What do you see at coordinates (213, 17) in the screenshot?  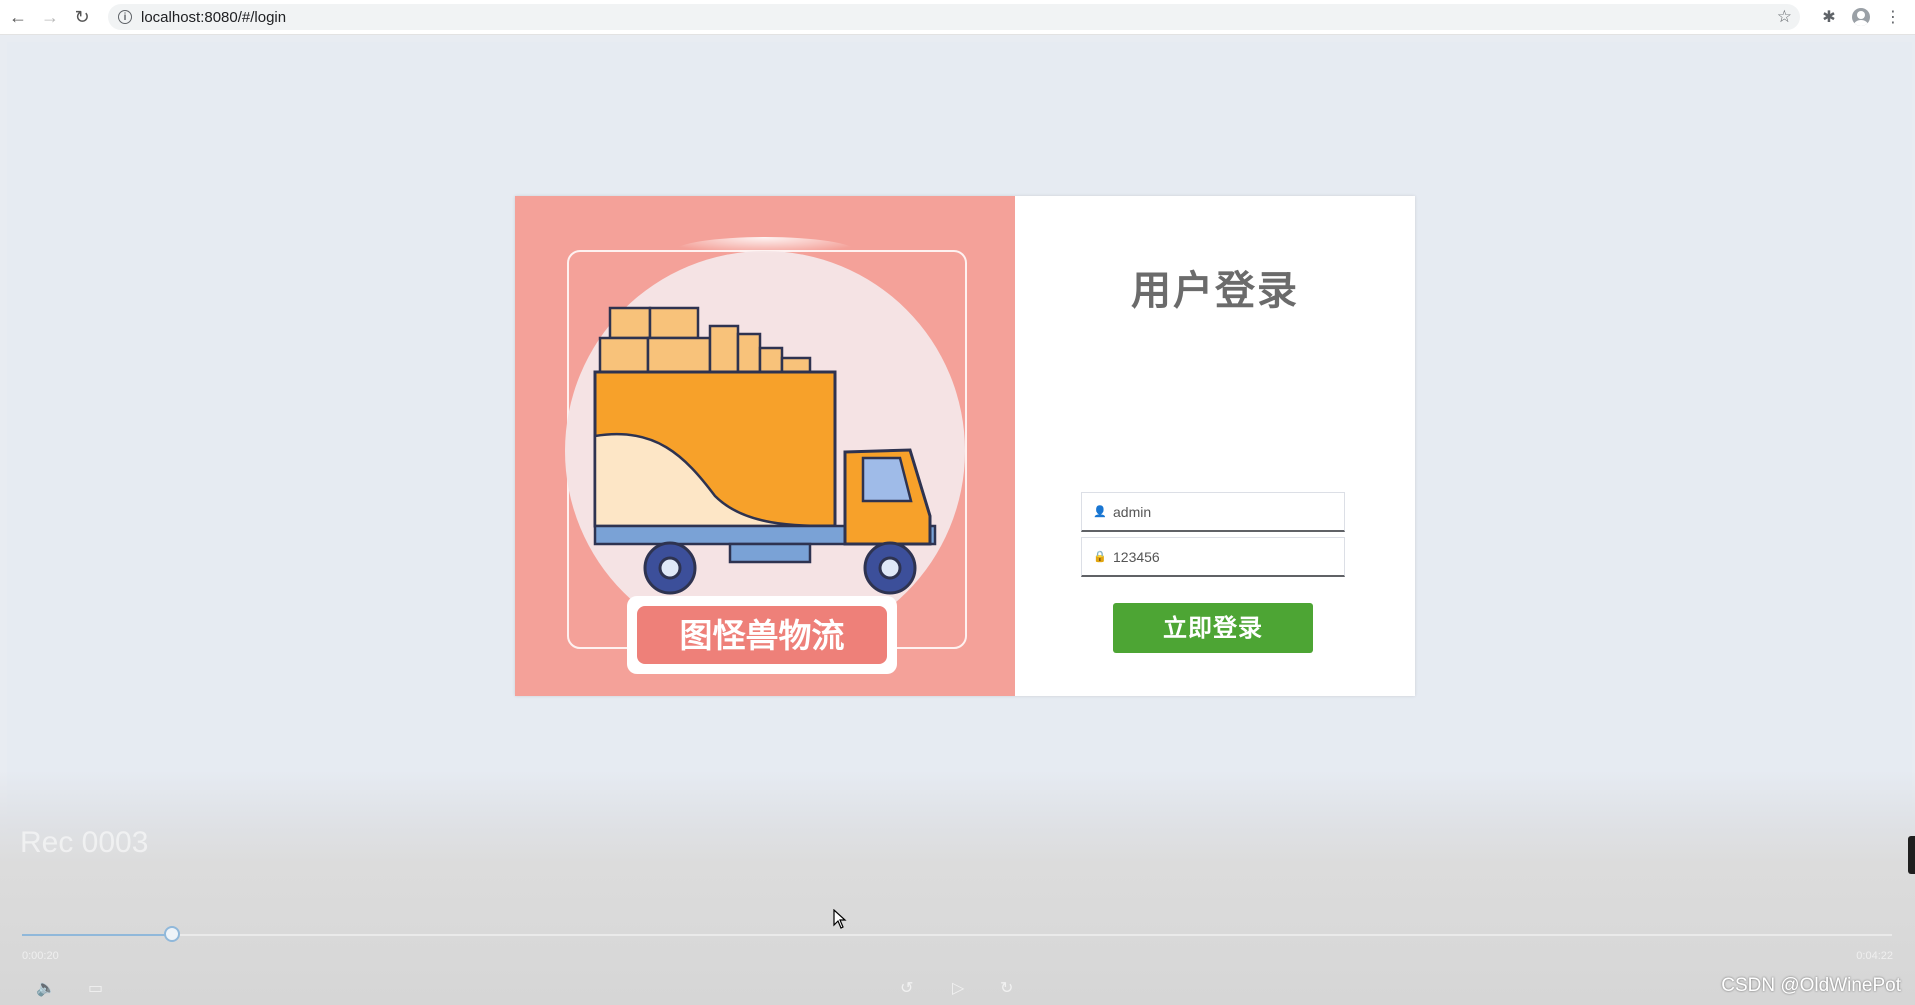 I see `url-text: localhost:8080/#/login` at bounding box center [213, 17].